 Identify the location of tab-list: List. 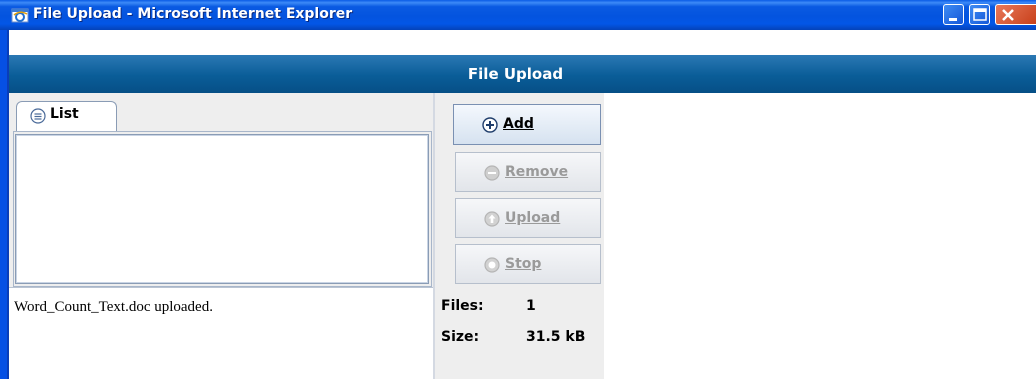
(66, 116).